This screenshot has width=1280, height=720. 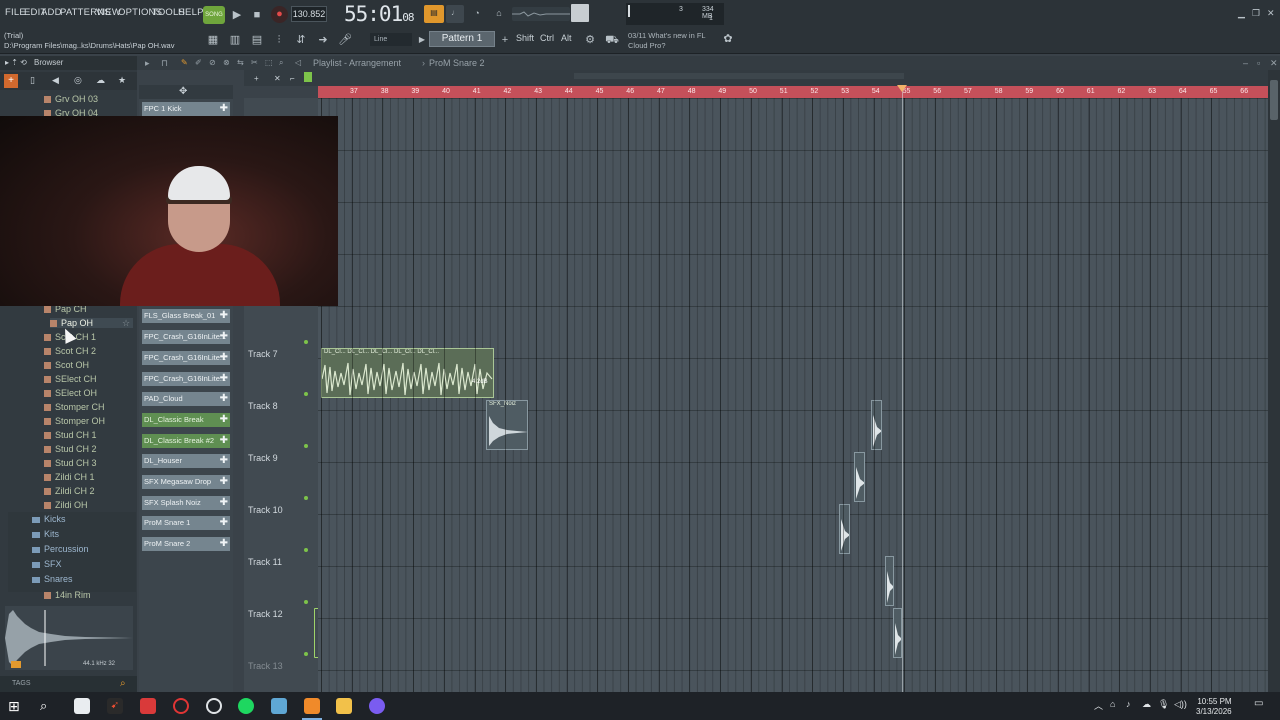 I want to click on channel-item: DL_Houser ✚, so click(x=186, y=461).